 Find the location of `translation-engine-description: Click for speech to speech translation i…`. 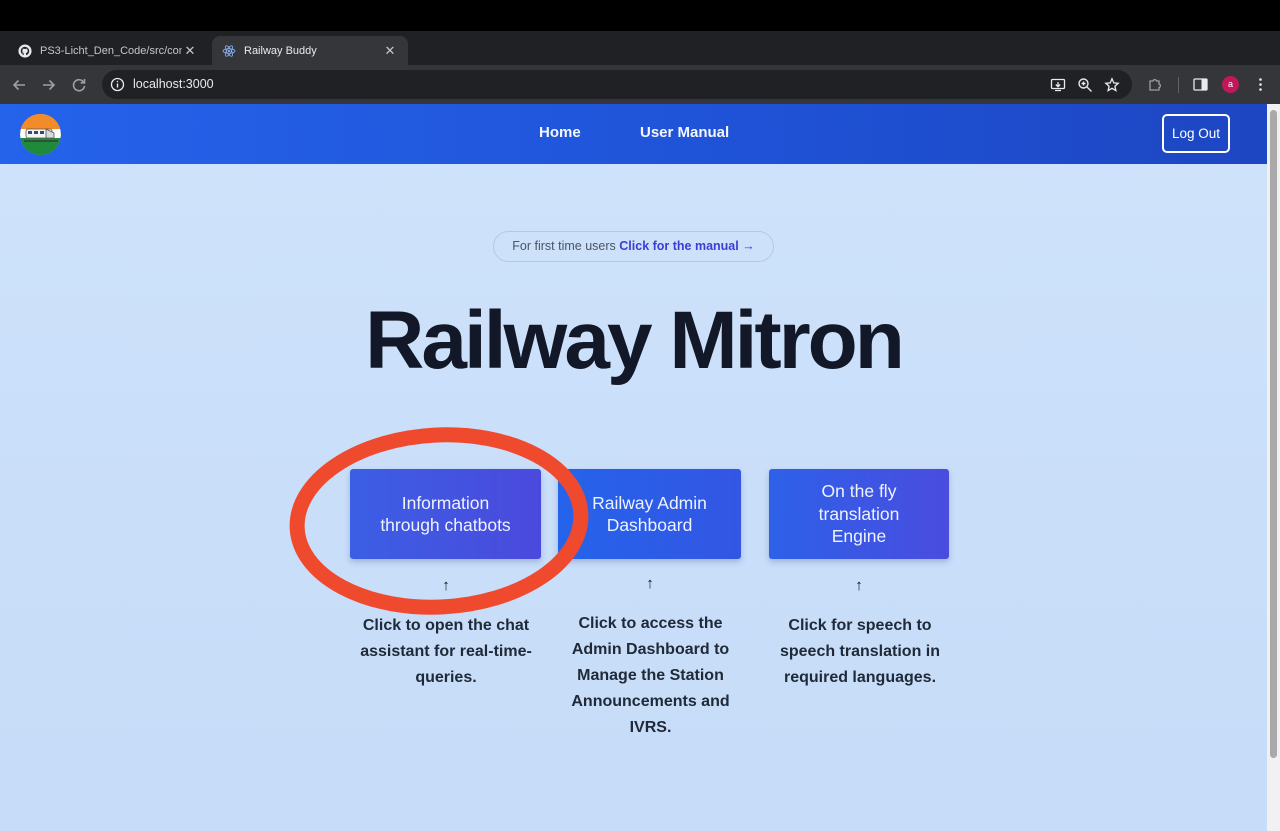

translation-engine-description: Click for speech to speech translation i… is located at coordinates (860, 651).